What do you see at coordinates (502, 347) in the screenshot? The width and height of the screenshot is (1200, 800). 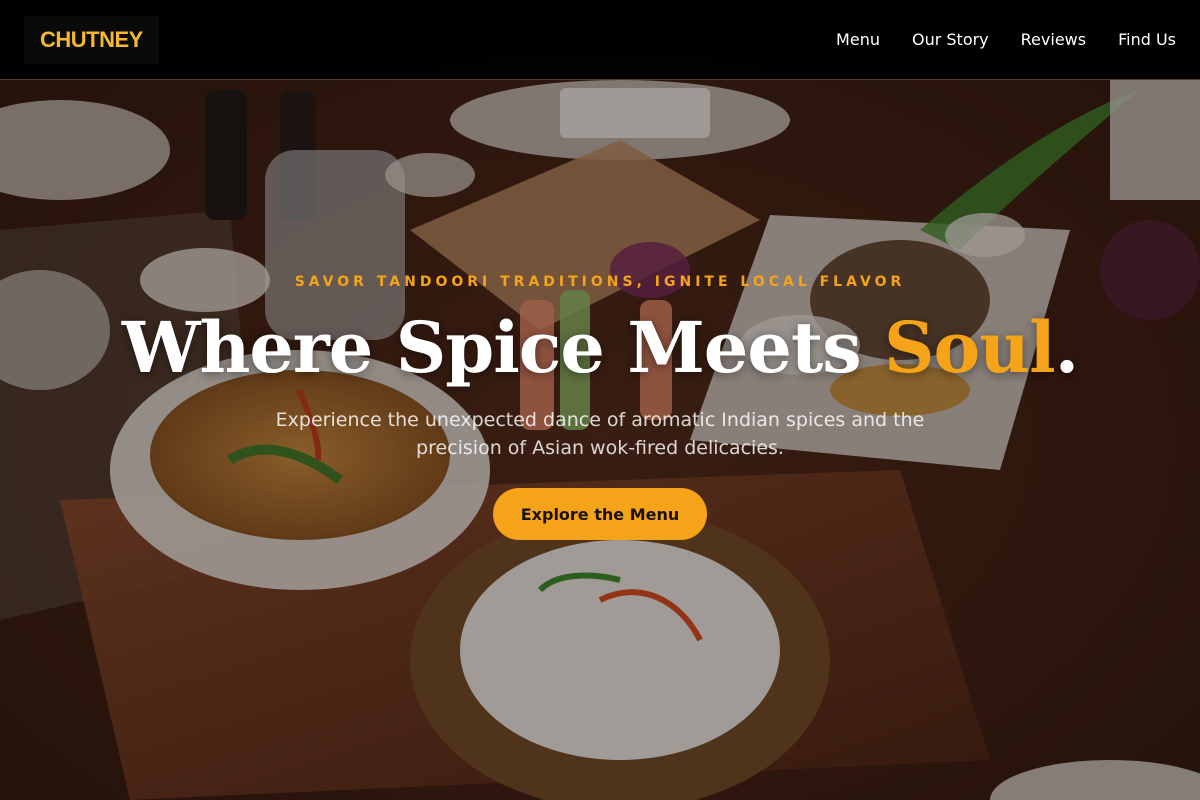 I see `headline-main: Where Spice Meets` at bounding box center [502, 347].